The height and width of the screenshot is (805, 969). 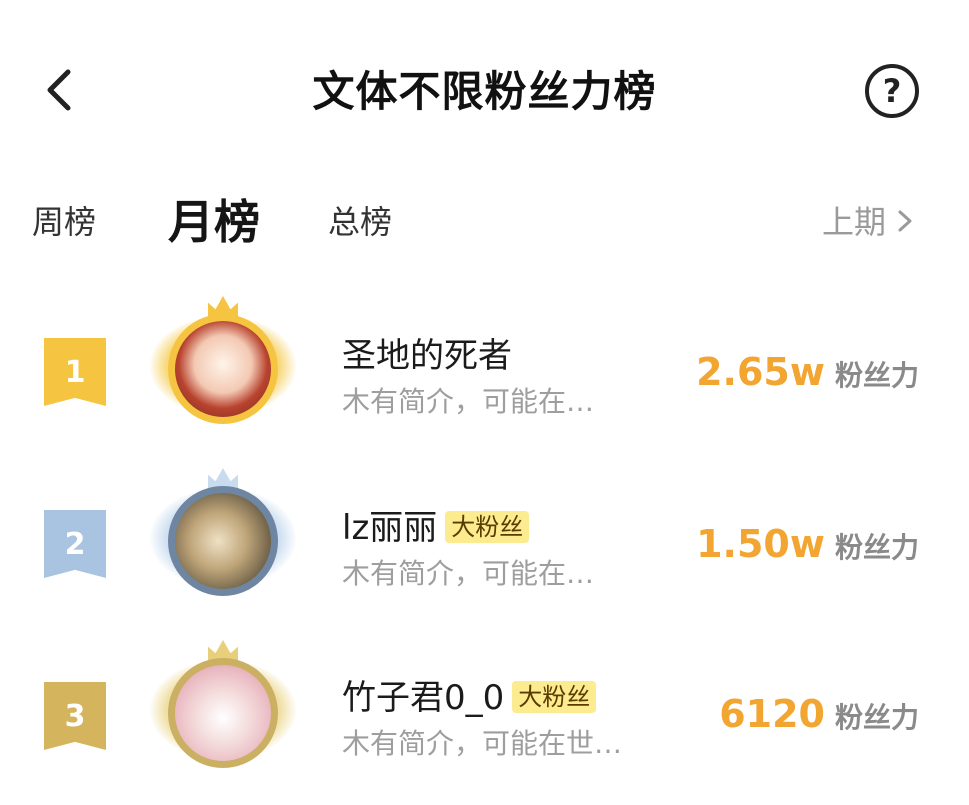 What do you see at coordinates (75, 544) in the screenshot?
I see `rank-badge: 2` at bounding box center [75, 544].